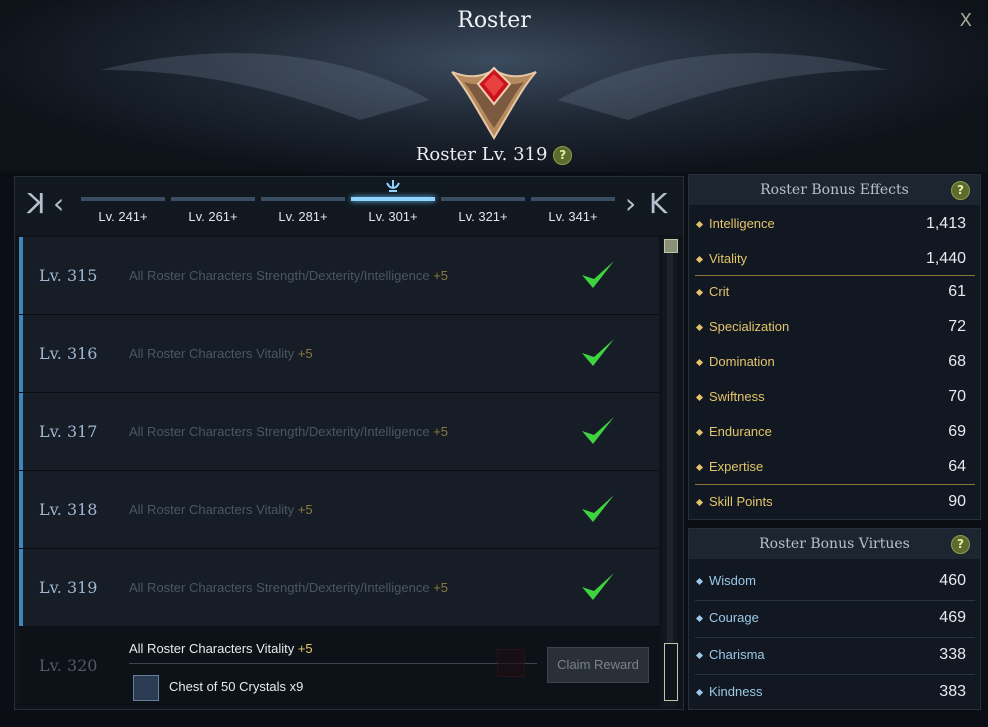 The image size is (988, 727). I want to click on row-level: Lv. 319, so click(68, 587).